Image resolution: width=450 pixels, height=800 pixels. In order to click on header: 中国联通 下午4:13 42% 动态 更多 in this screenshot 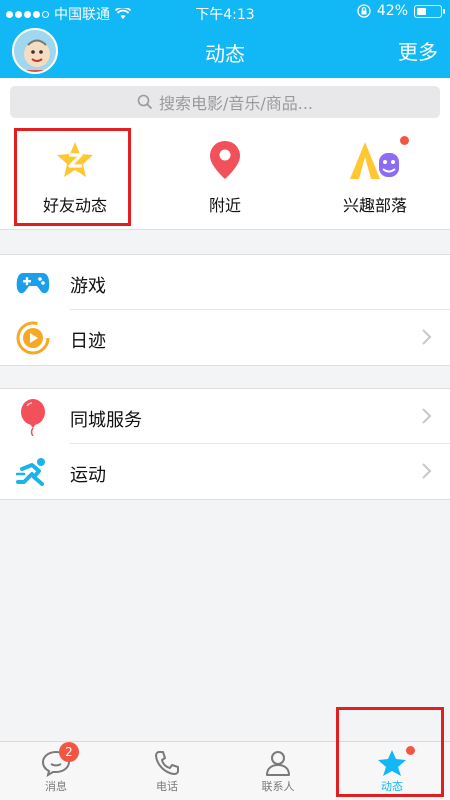, I will do `click(225, 39)`.